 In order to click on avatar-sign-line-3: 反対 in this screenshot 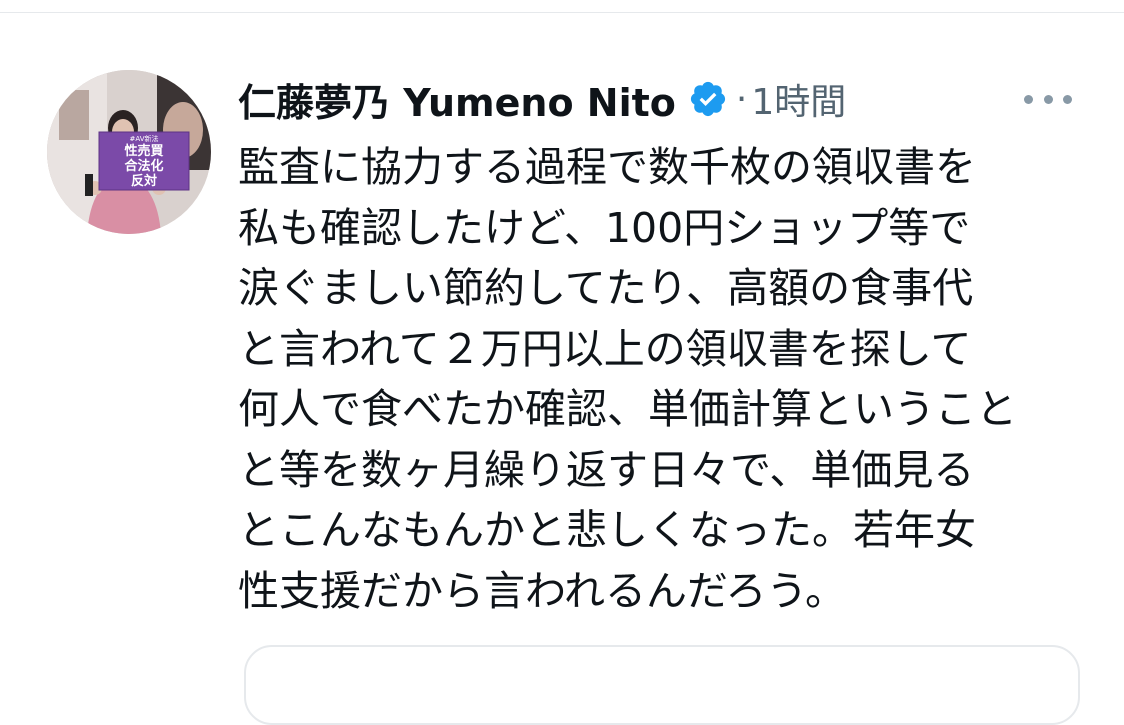, I will do `click(144, 181)`.